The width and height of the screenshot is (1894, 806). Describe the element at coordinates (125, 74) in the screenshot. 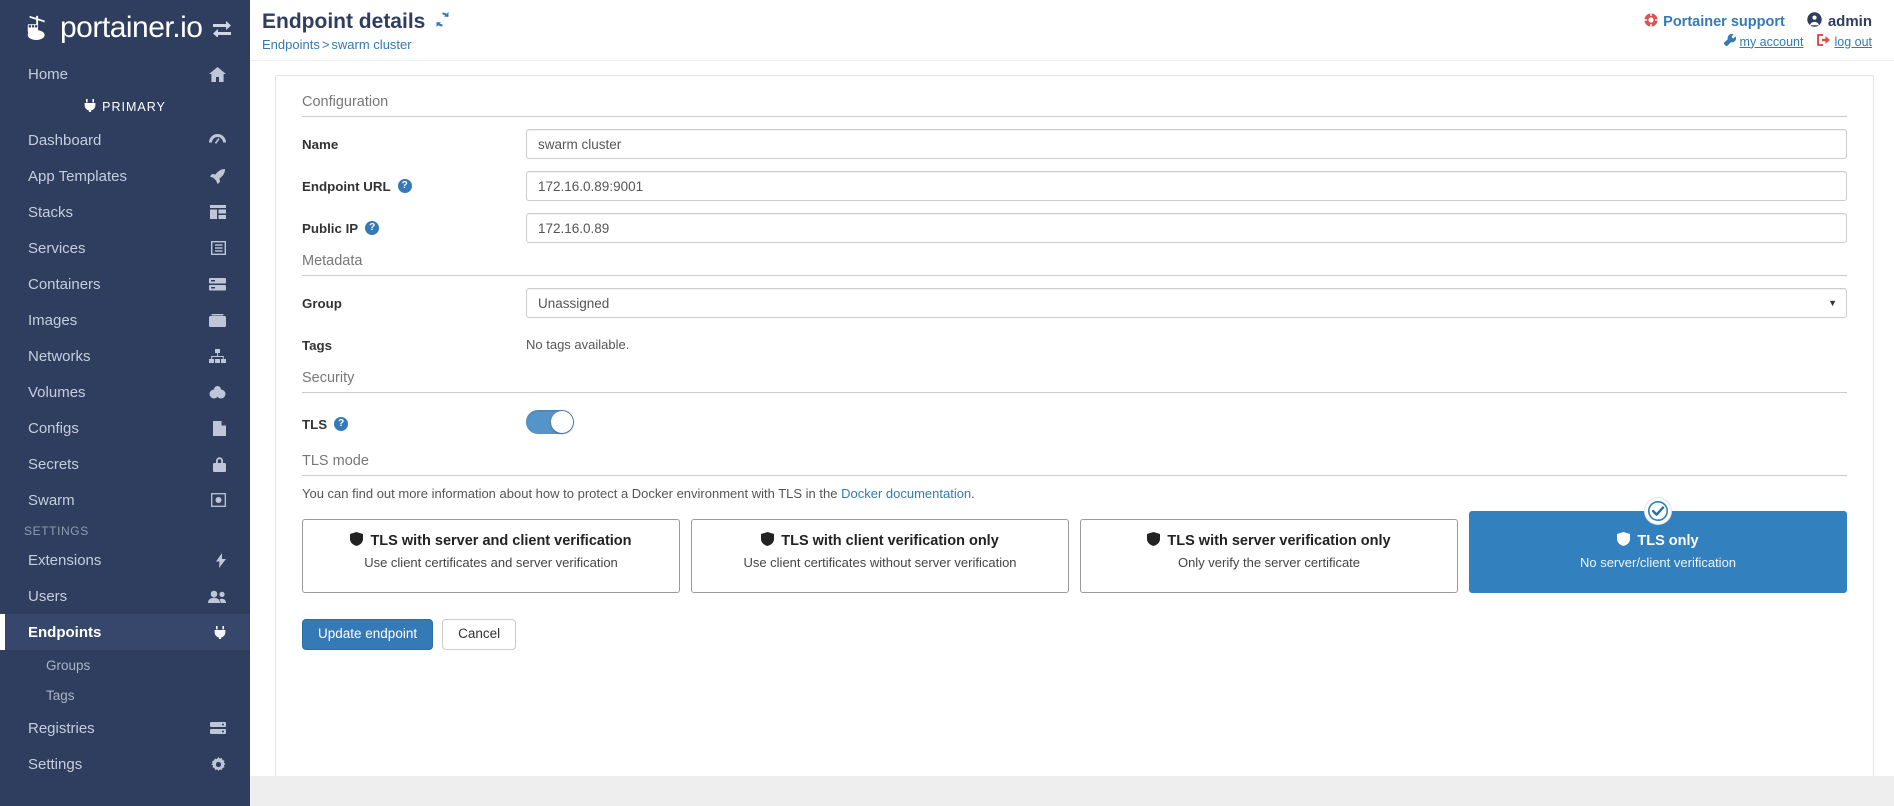

I see `sidebar-item-home: Home` at that location.